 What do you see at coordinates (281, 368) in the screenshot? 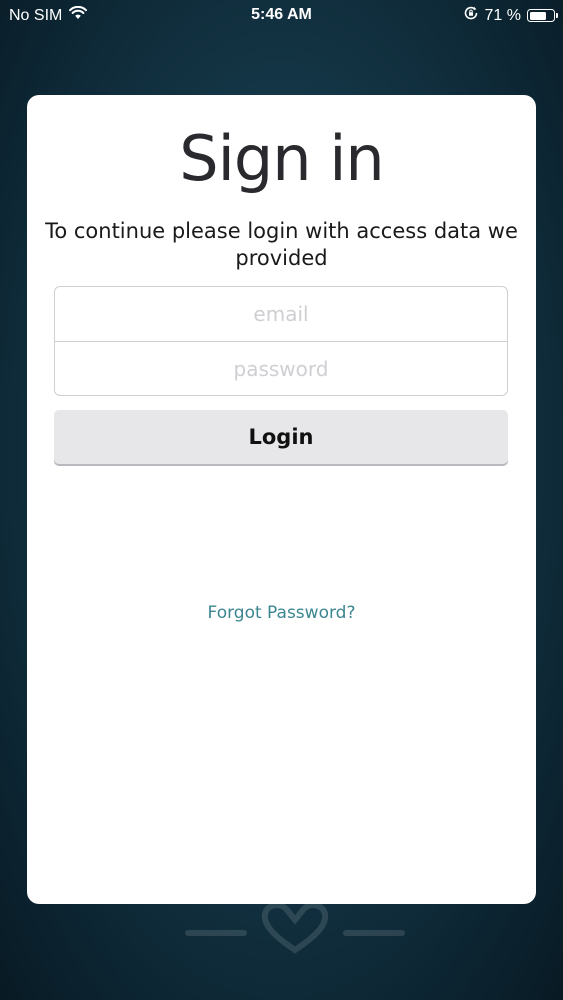
I see `password-field` at bounding box center [281, 368].